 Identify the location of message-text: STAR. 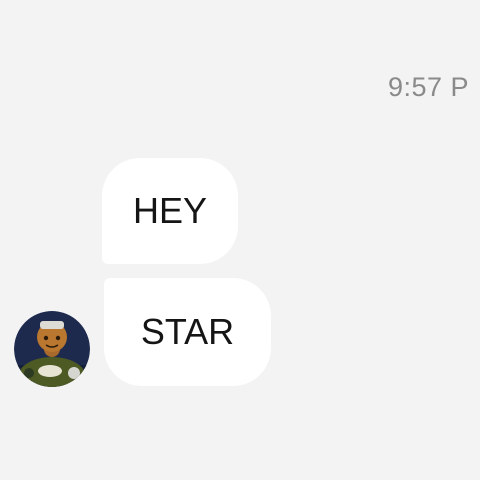
(187, 331).